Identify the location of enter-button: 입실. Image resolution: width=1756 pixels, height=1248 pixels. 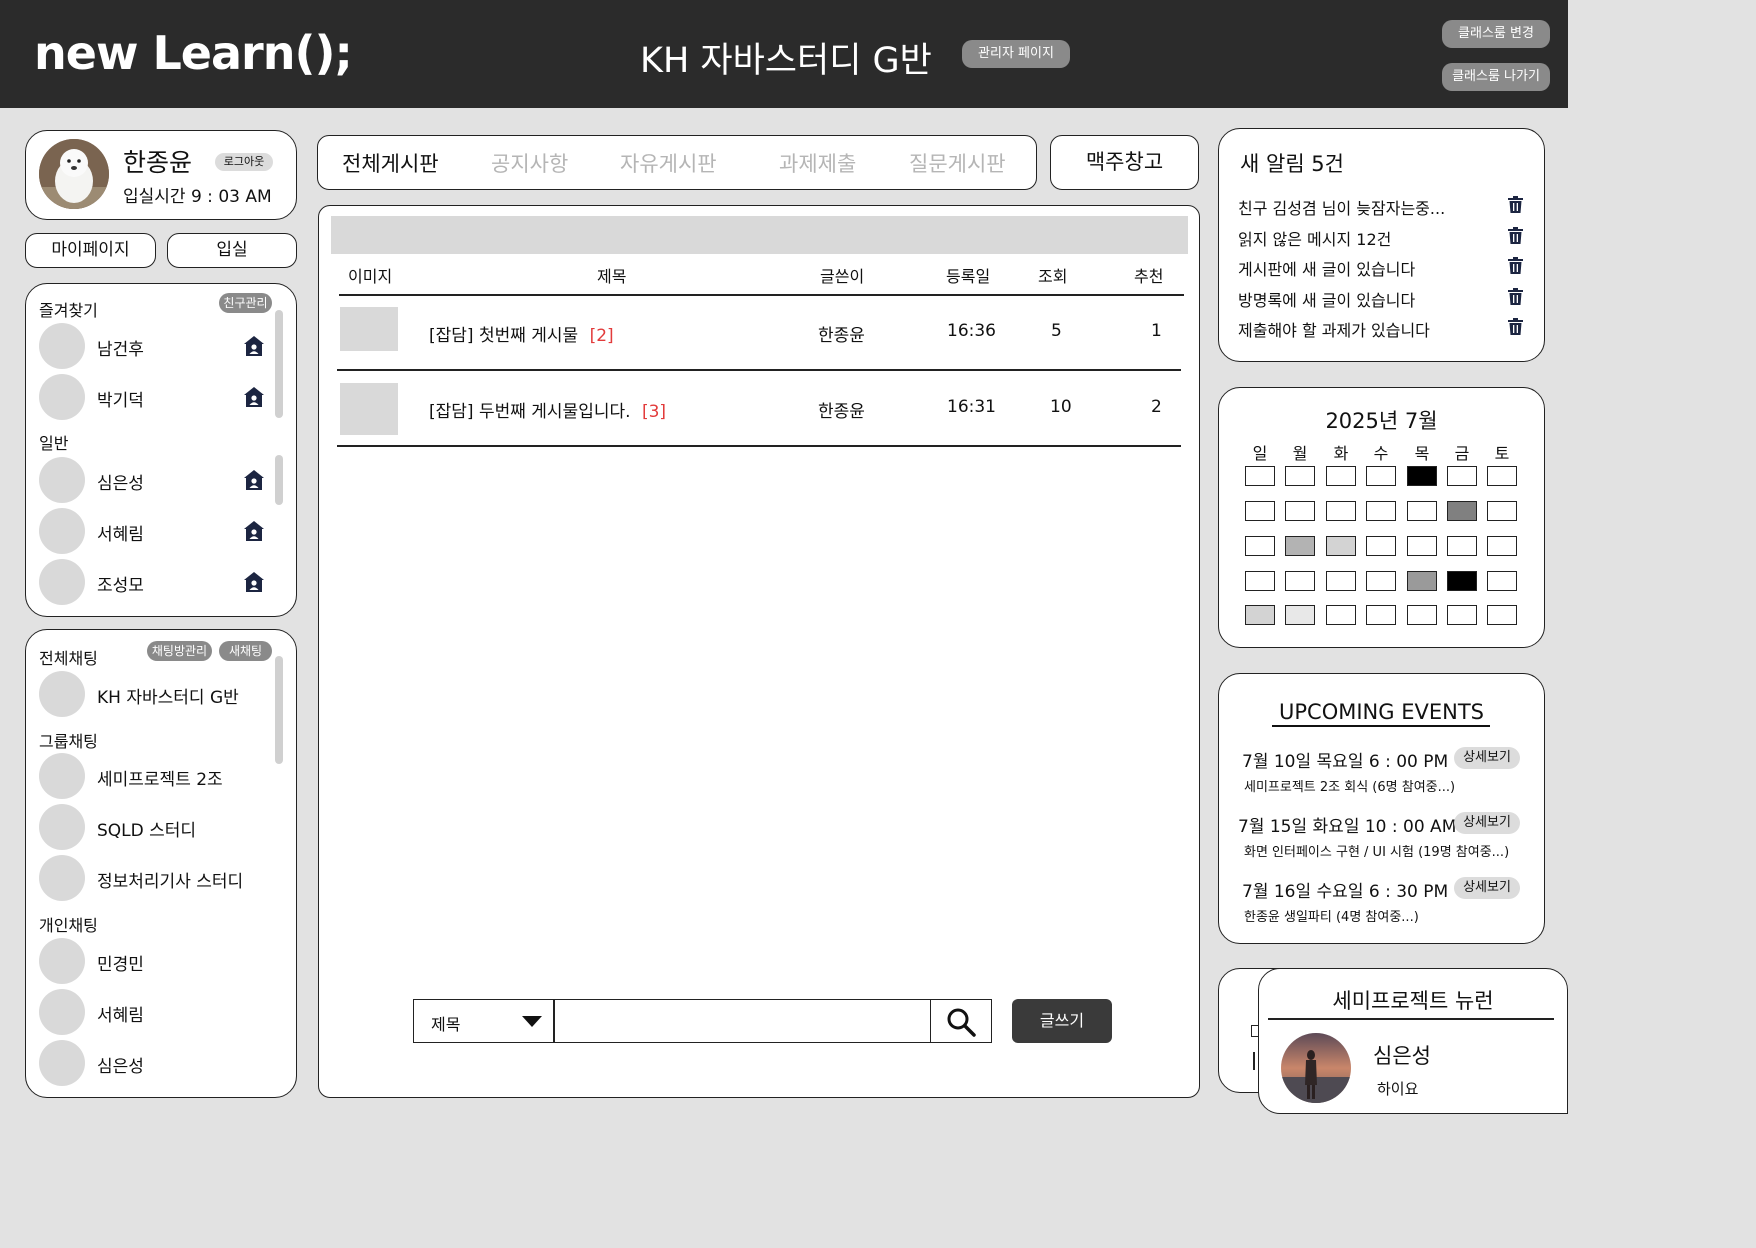
(232, 250).